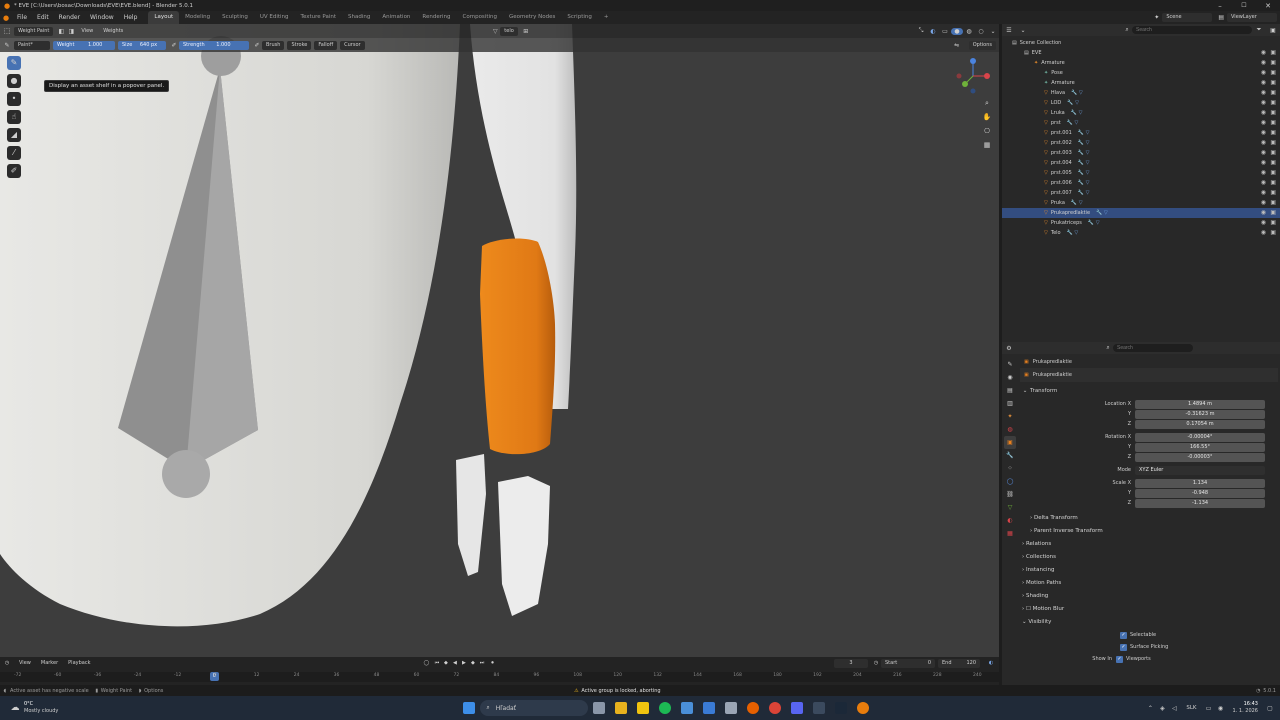 The height and width of the screenshot is (720, 1280). I want to click on scene-collection-row: ▤ Scene Collection, so click(1141, 43).